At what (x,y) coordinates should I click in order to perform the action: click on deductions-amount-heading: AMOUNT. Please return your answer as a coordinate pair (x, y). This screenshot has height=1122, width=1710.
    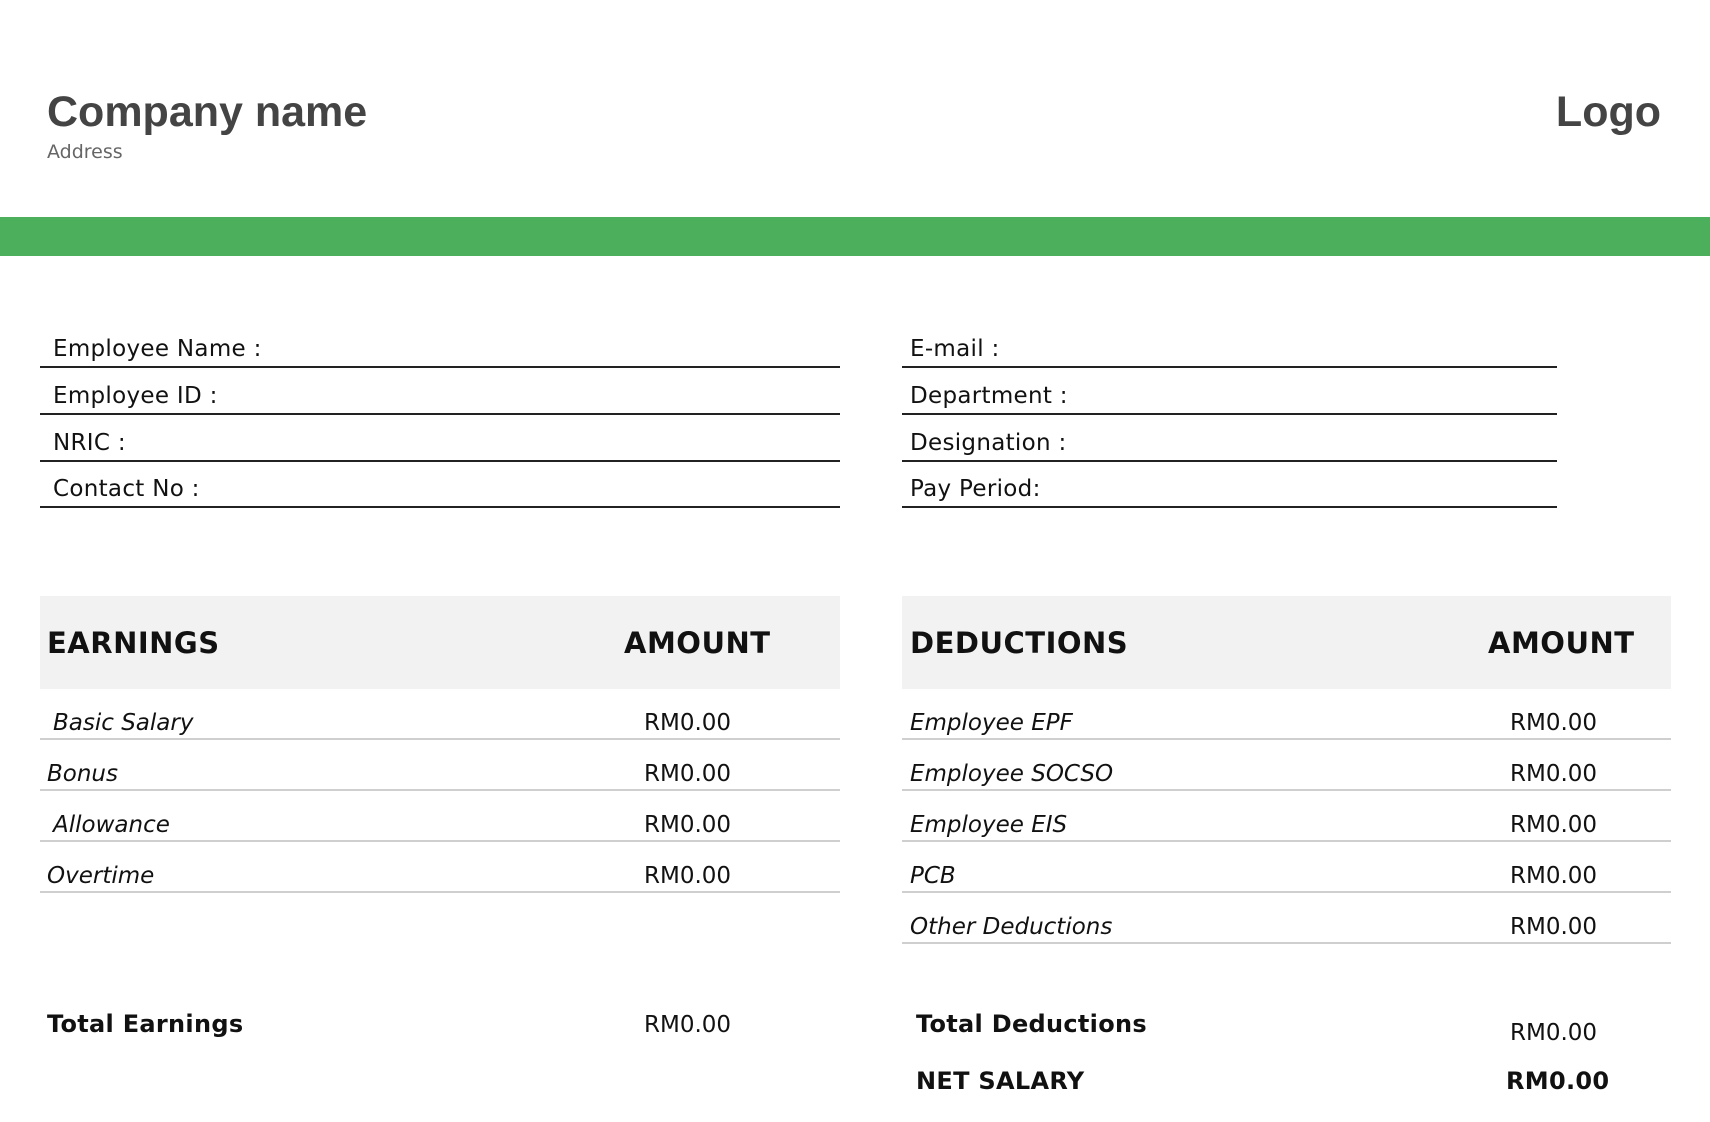
    Looking at the image, I should click on (1561, 643).